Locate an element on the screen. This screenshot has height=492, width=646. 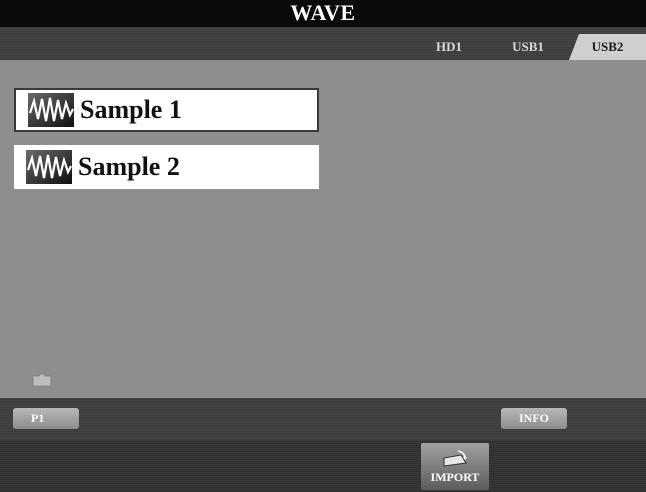
window-title: WAVE is located at coordinates (323, 13).